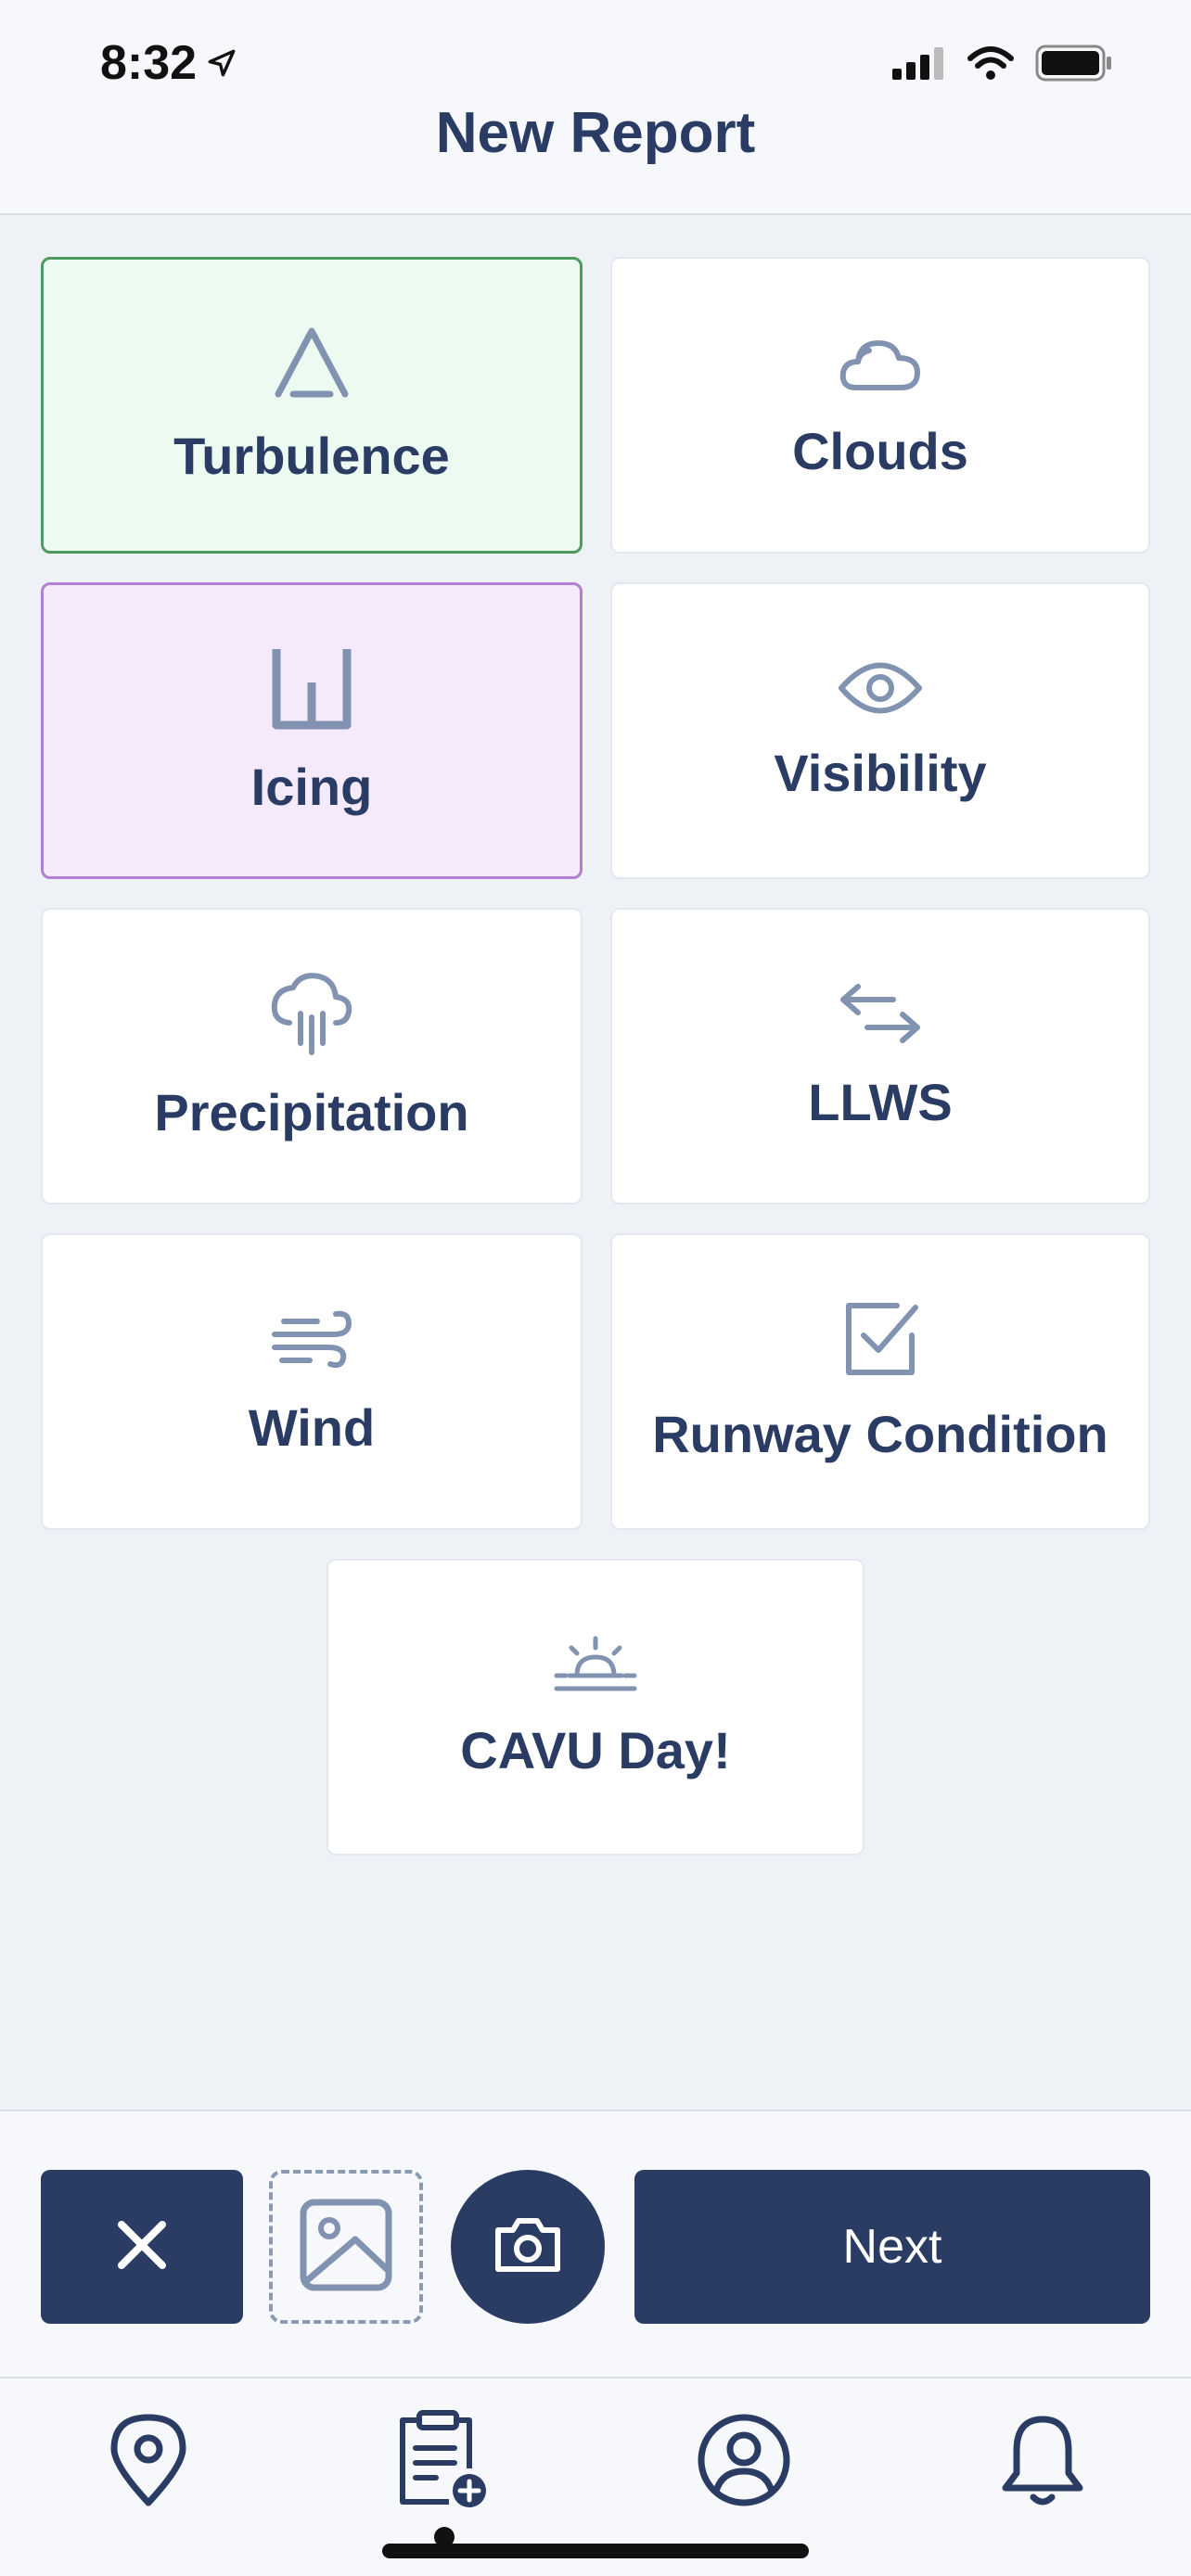 This screenshot has width=1191, height=2576. What do you see at coordinates (991, 65) in the screenshot?
I see `wifi-icon` at bounding box center [991, 65].